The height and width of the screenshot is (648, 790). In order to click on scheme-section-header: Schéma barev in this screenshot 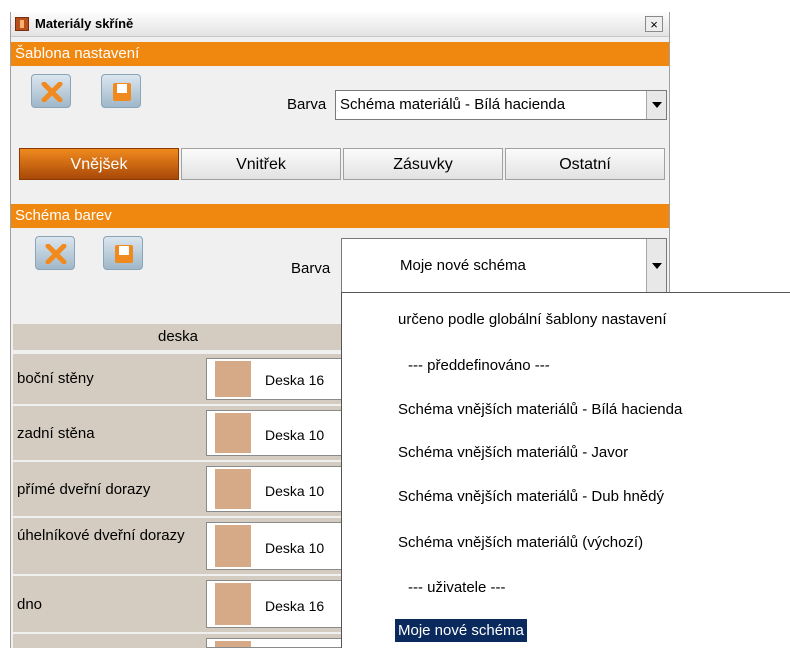, I will do `click(340, 216)`.